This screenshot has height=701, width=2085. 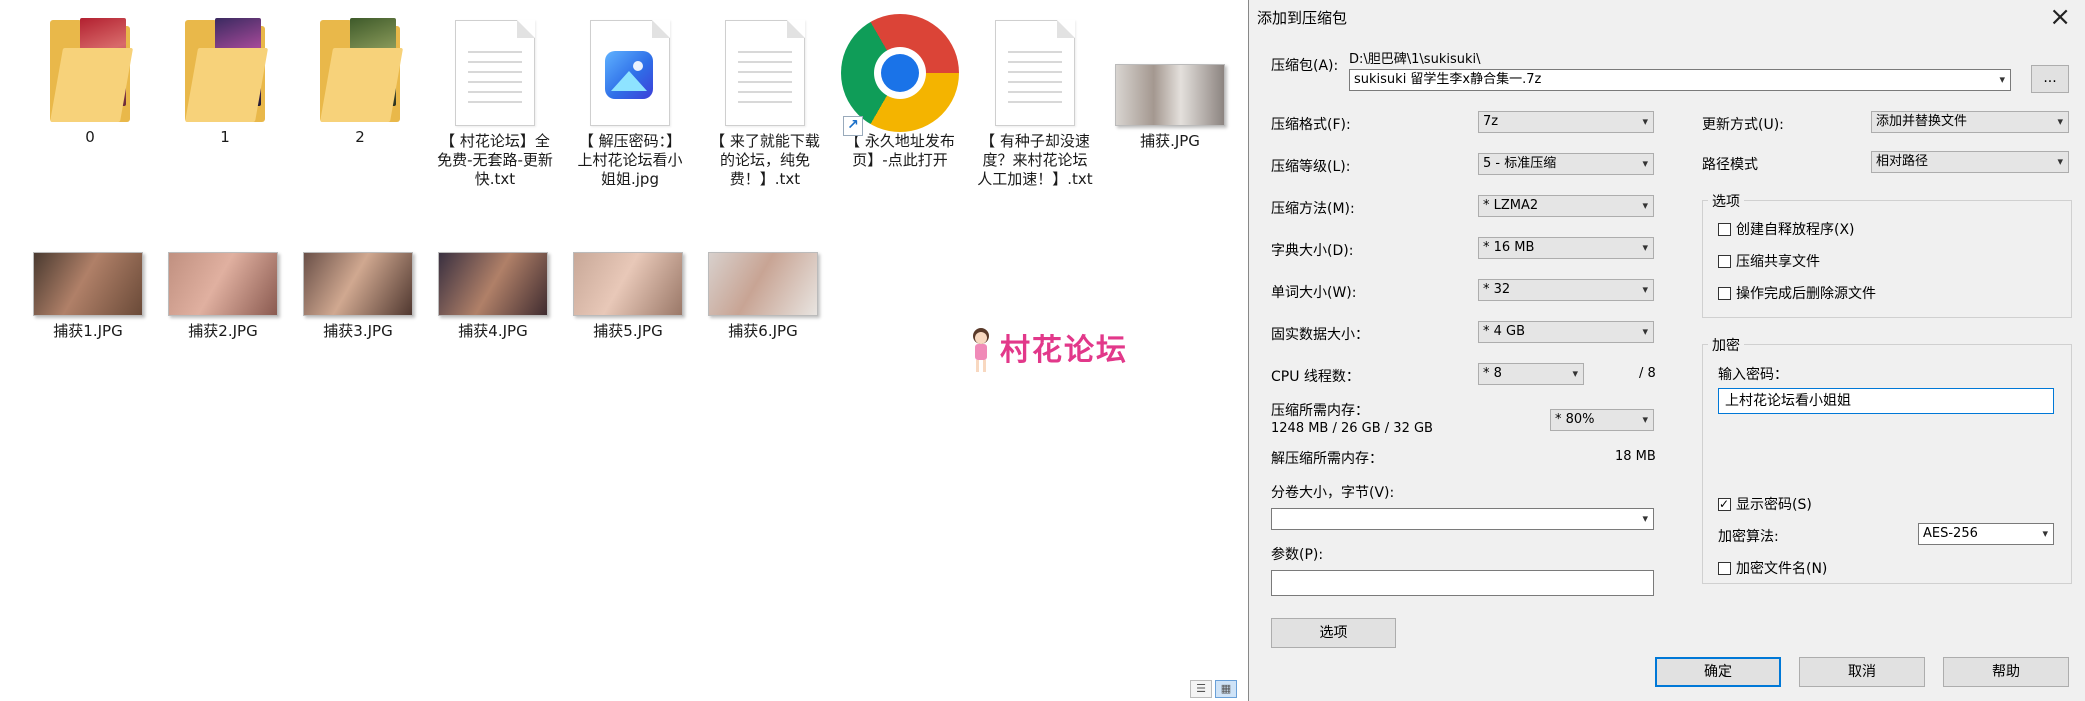 I want to click on encrypt-filenames-checkbox: 加密文件名(N), so click(x=1772, y=569).